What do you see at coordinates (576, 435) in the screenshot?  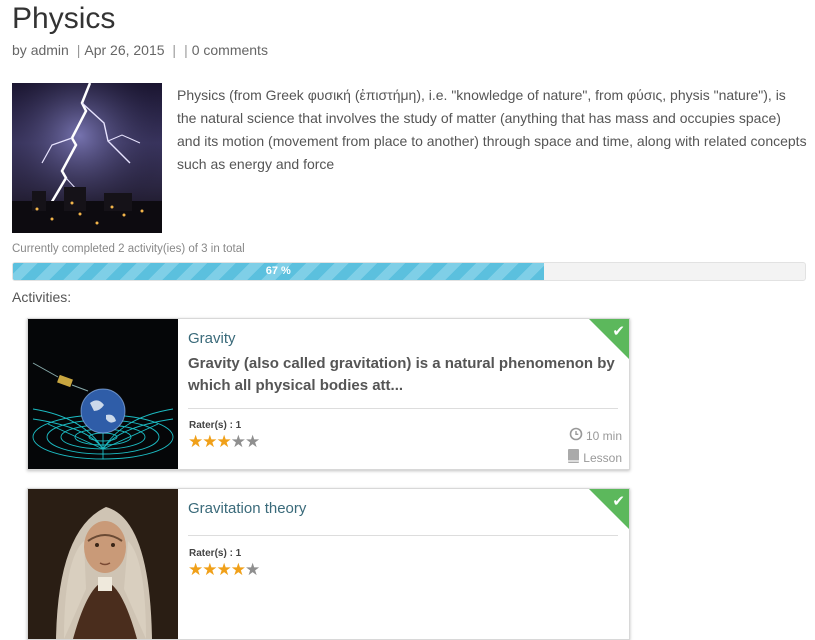 I see `clock-icon` at bounding box center [576, 435].